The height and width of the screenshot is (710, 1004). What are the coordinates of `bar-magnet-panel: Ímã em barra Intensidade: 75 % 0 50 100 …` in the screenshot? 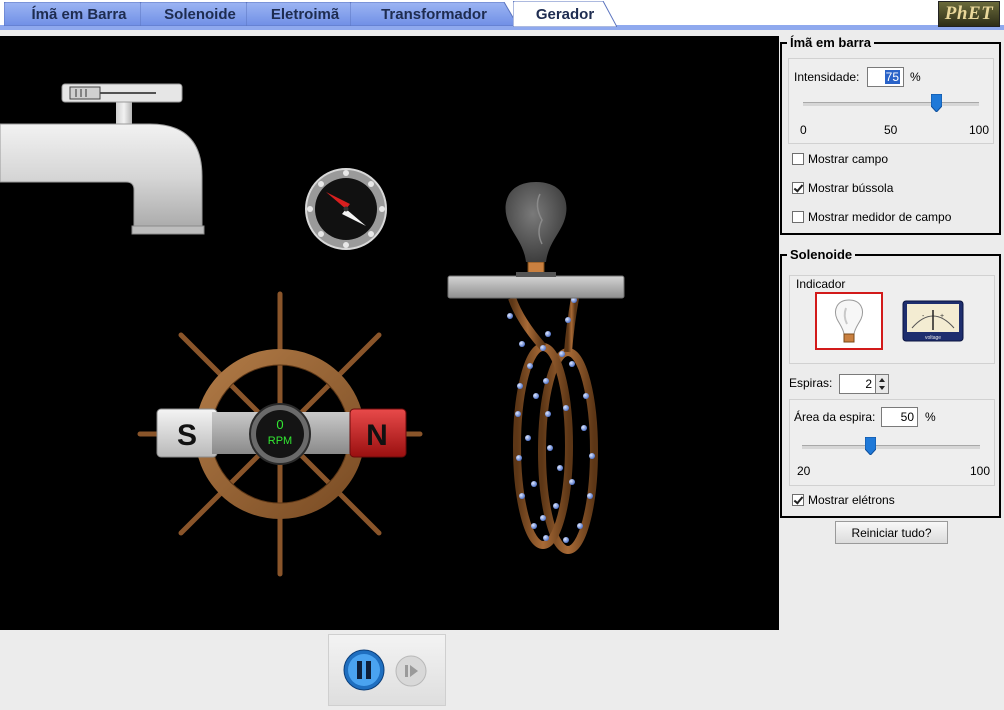 It's located at (890, 135).